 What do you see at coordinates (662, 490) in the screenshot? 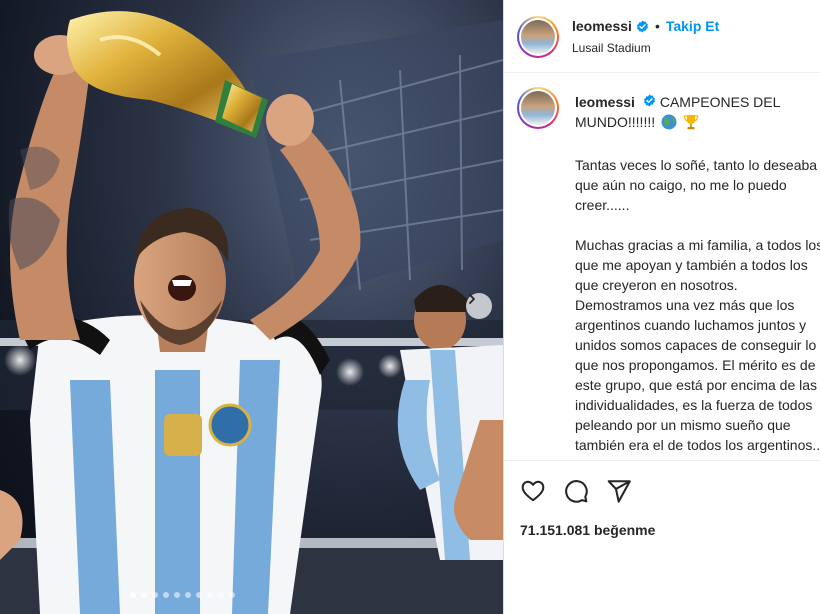
I see `action-bar` at bounding box center [662, 490].